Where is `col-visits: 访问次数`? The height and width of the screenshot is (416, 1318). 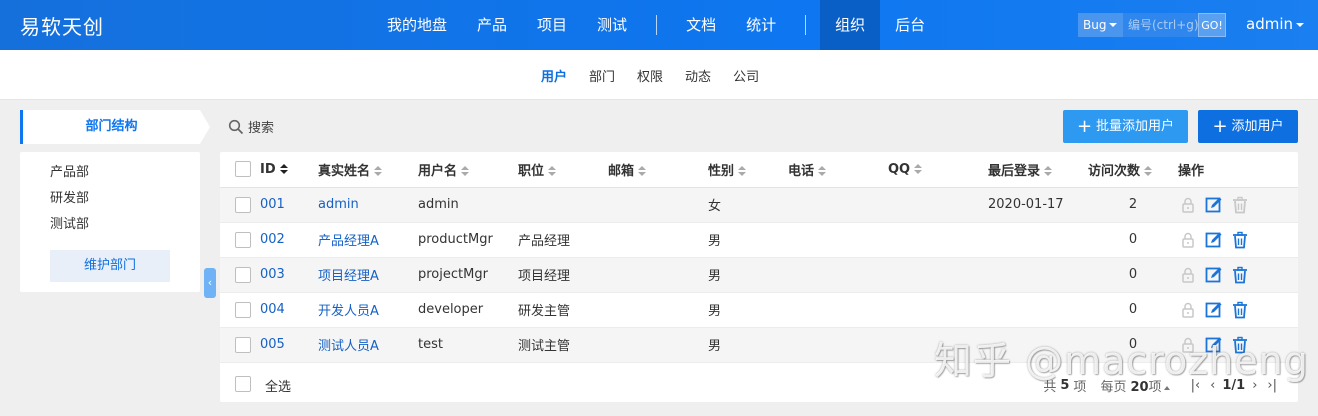
col-visits: 访问次数 is located at coordinates (1133, 170).